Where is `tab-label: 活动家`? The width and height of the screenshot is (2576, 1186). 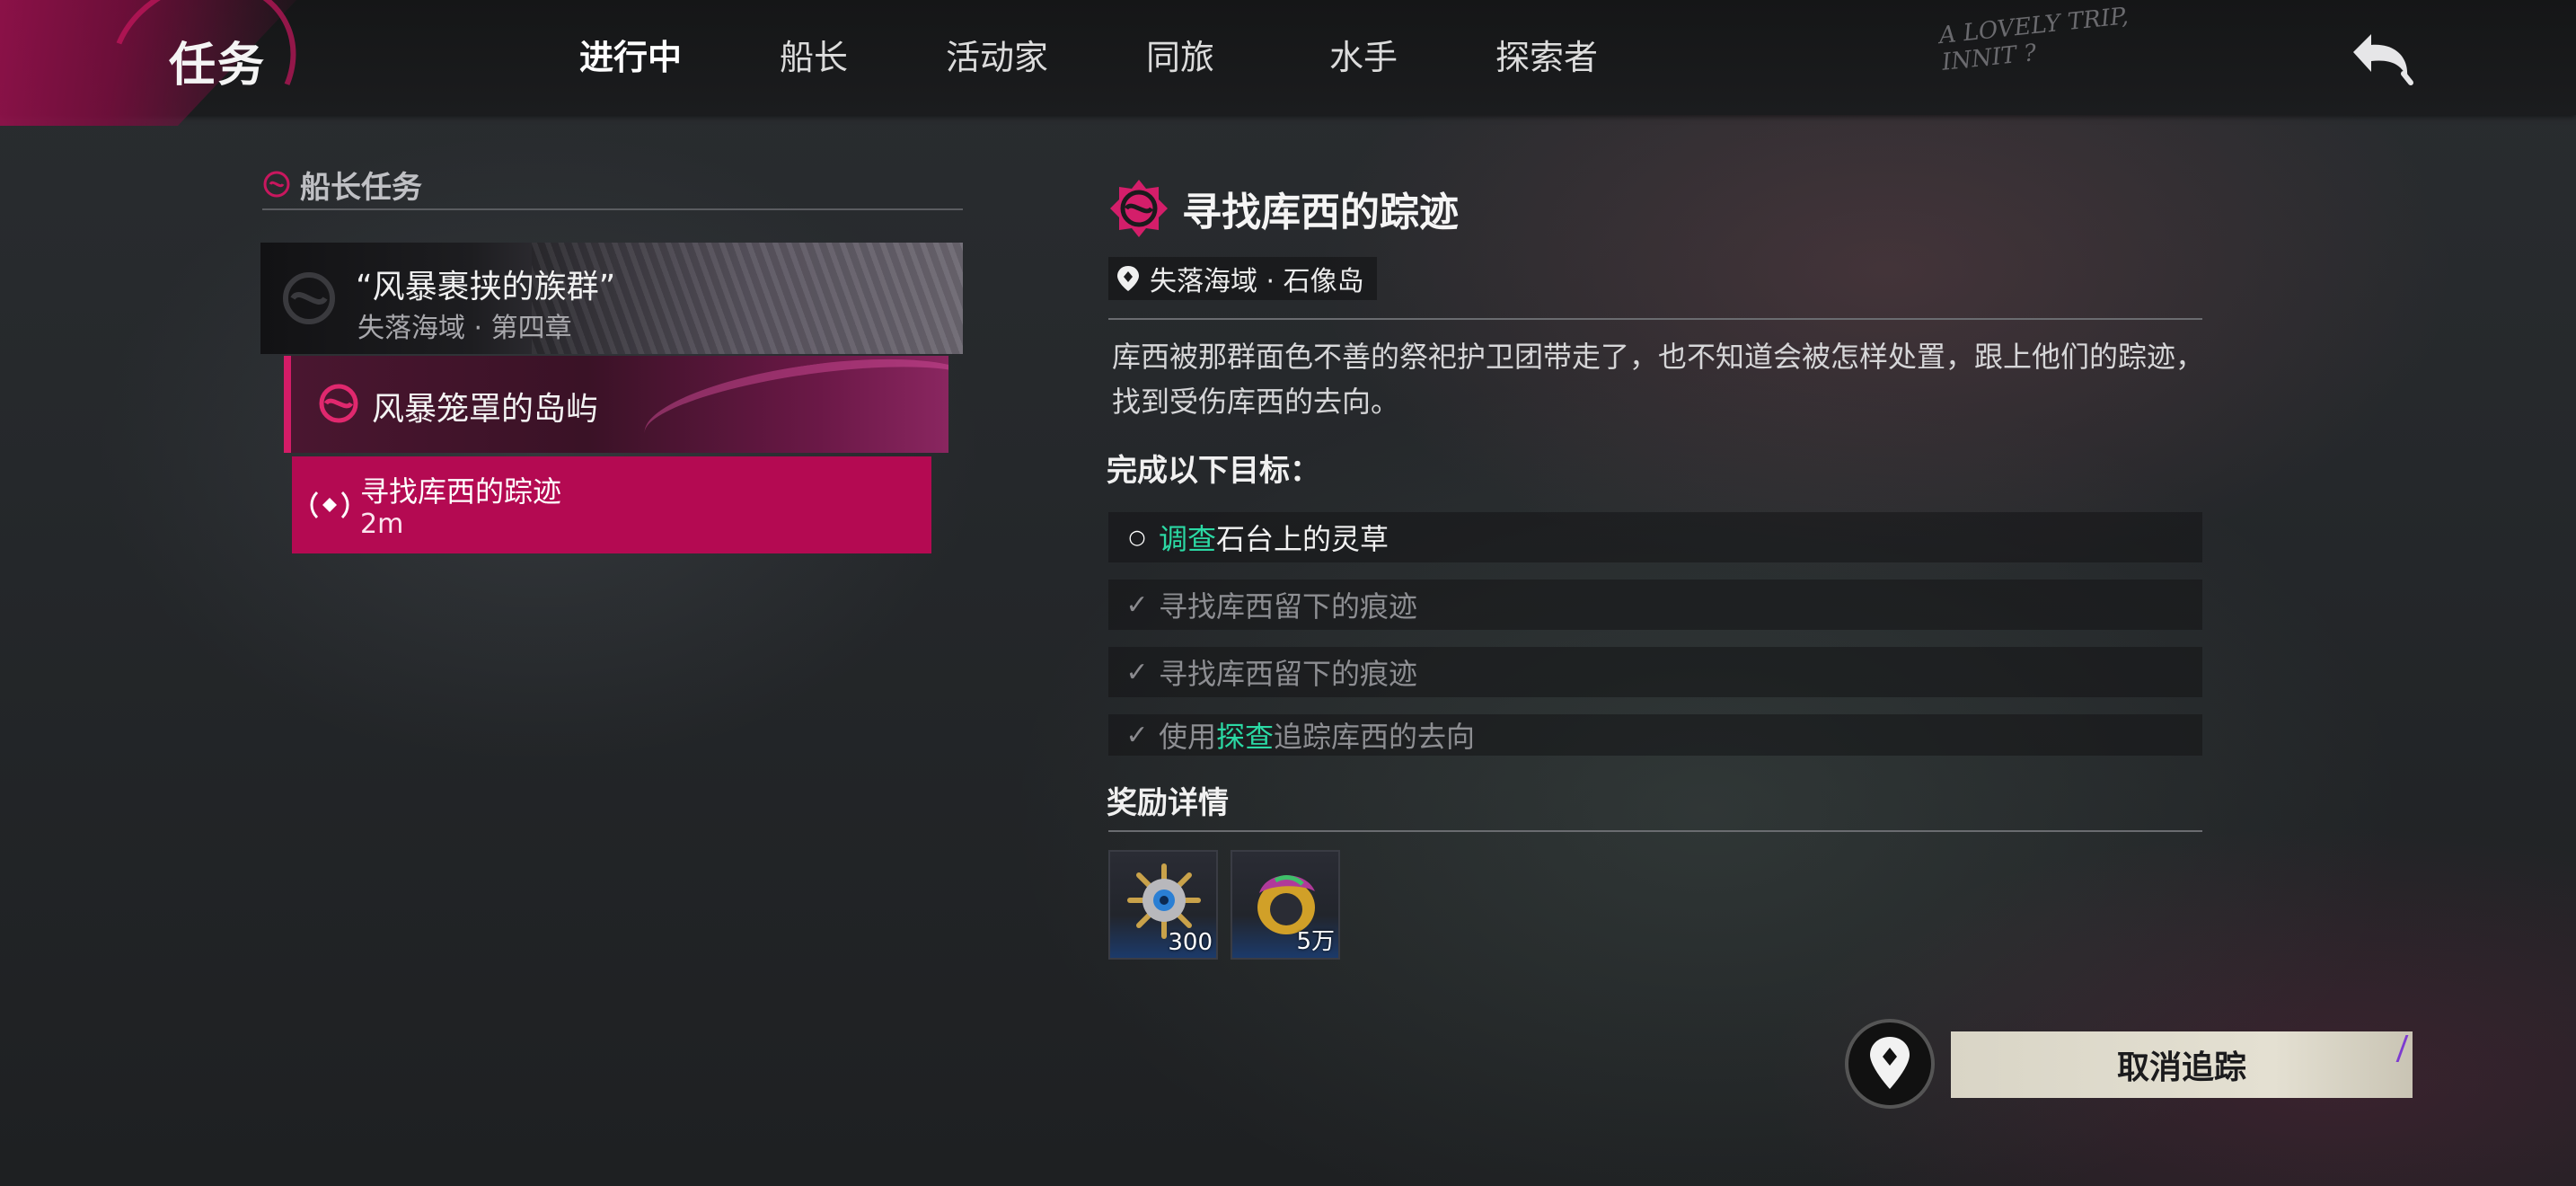 tab-label: 活动家 is located at coordinates (996, 57).